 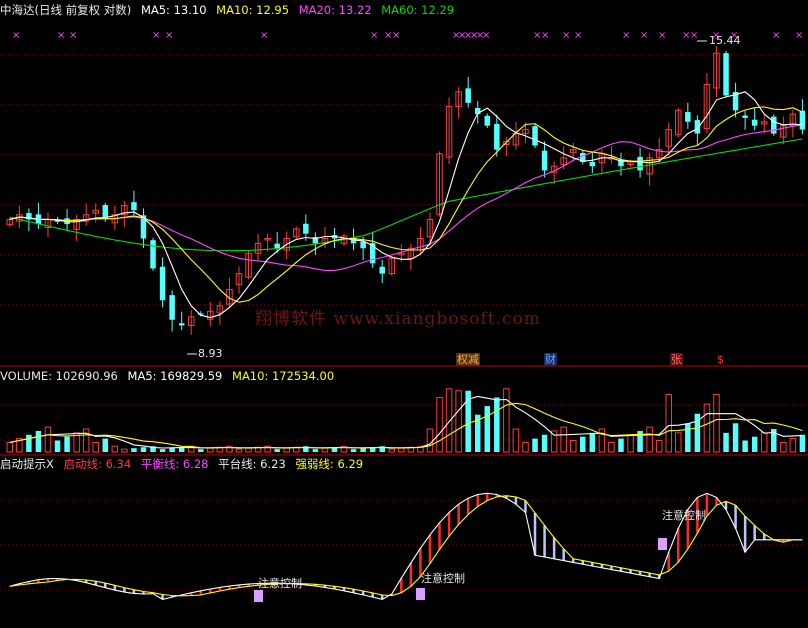 I want to click on volume-ma5: MA5: 169829.59, so click(x=175, y=376).